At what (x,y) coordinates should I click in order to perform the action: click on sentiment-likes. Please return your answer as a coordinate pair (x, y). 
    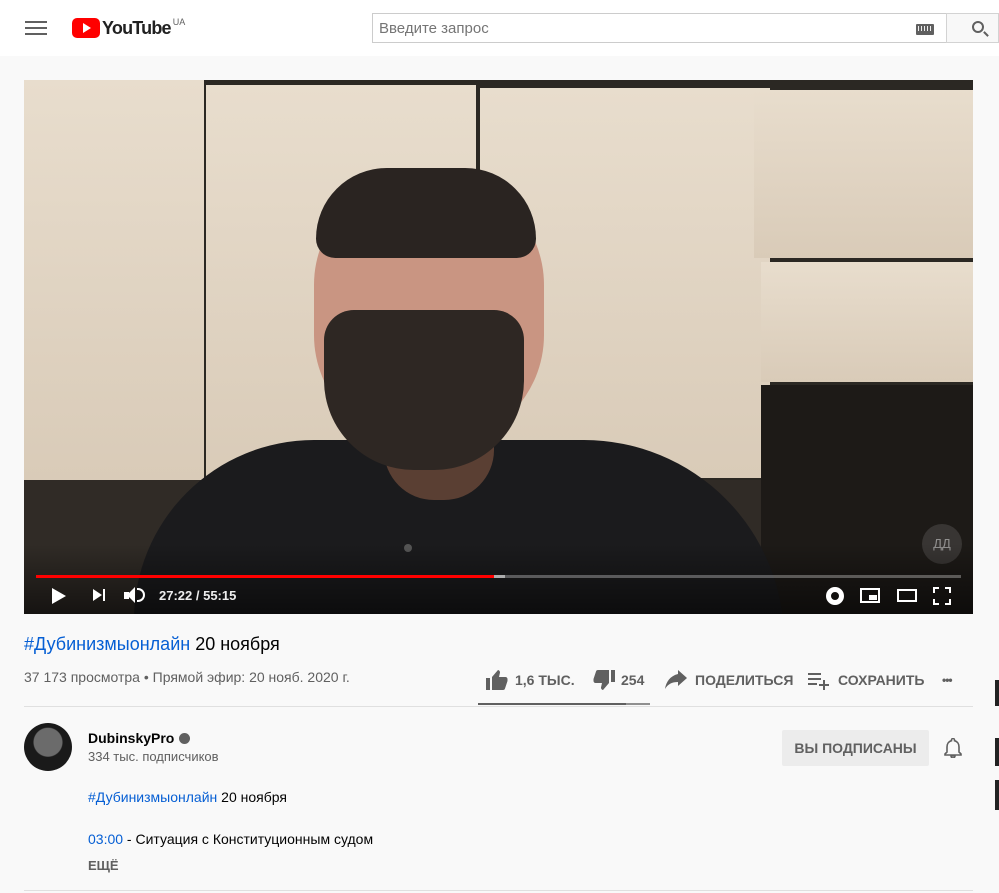
    Looking at the image, I should click on (552, 704).